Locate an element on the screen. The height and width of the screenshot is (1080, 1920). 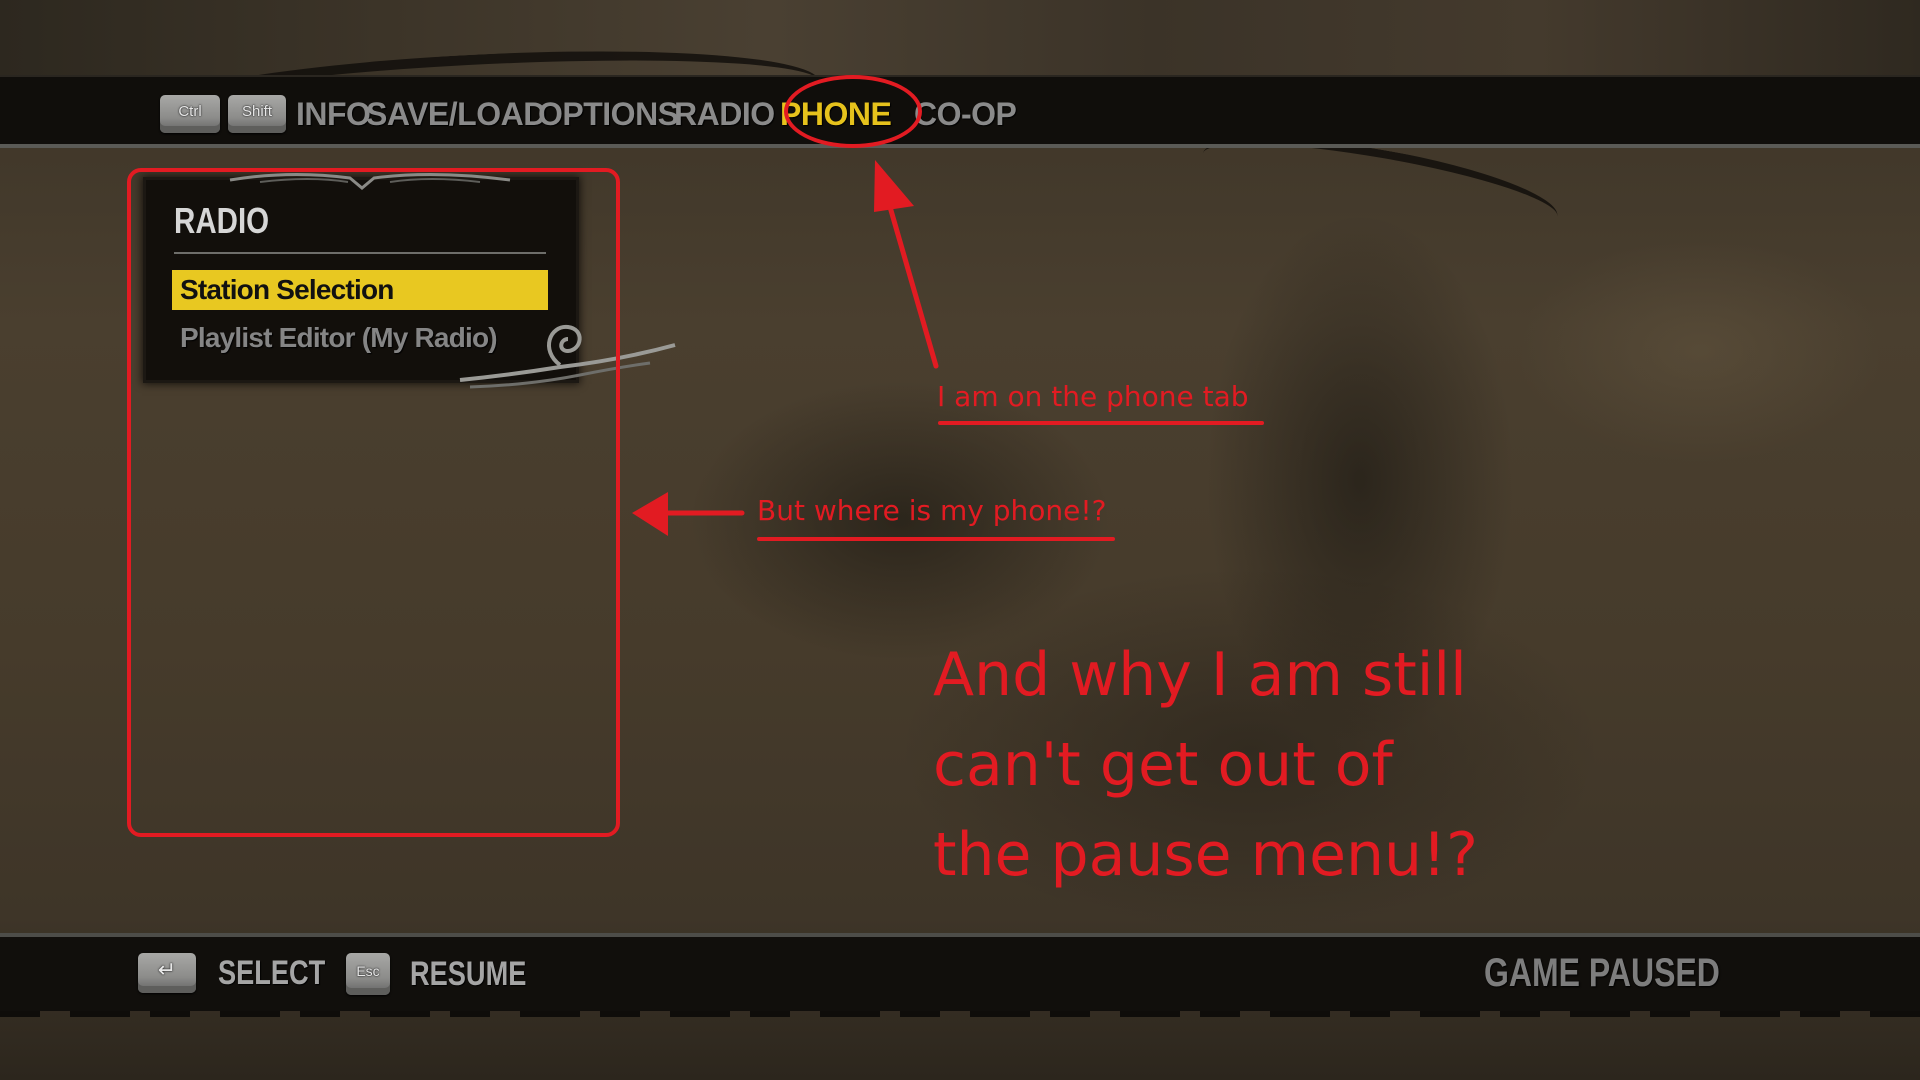
background-top is located at coordinates (960, 37).